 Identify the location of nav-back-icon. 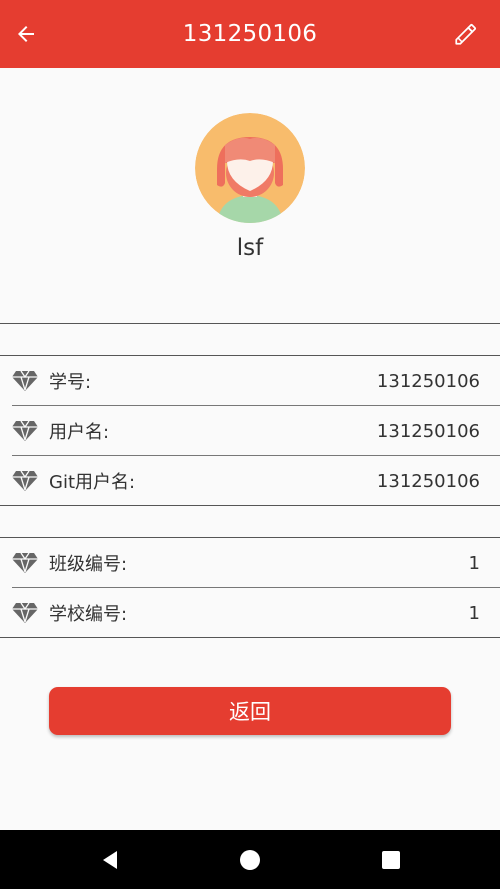
(110, 860).